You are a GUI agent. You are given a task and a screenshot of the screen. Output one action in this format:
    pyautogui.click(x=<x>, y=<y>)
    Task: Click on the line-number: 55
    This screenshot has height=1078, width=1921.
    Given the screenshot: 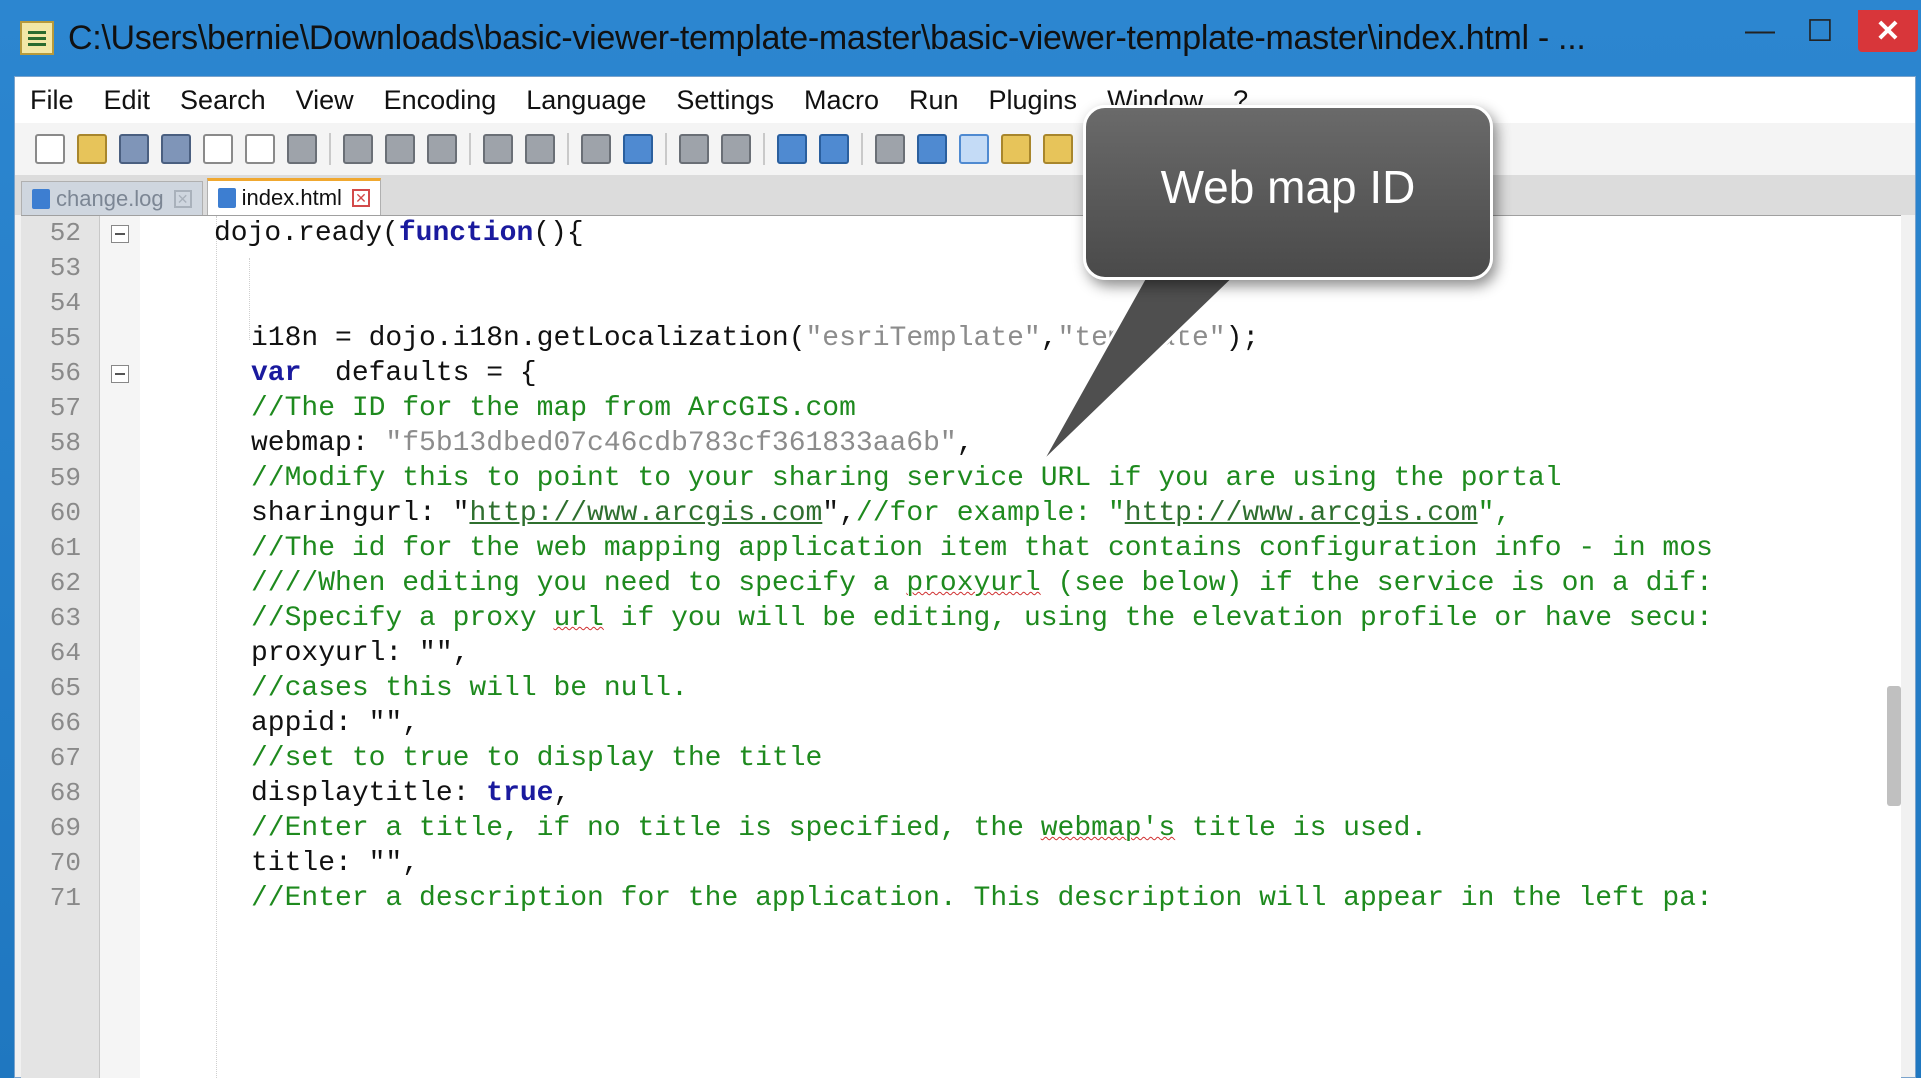 What is the action you would take?
    pyautogui.click(x=65, y=338)
    